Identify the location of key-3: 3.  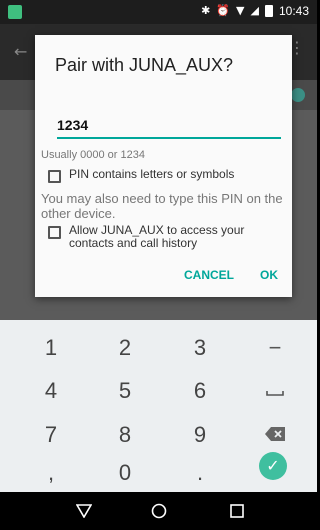
(200, 348).